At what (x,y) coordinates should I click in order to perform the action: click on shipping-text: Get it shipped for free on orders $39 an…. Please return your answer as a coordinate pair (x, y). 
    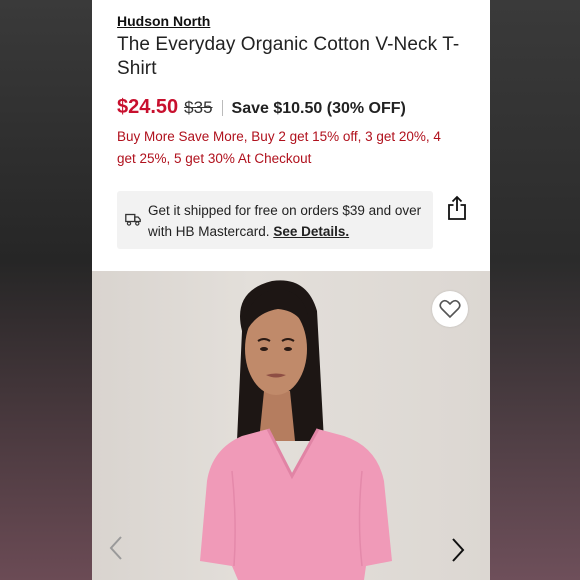
    Looking at the image, I should click on (288, 221).